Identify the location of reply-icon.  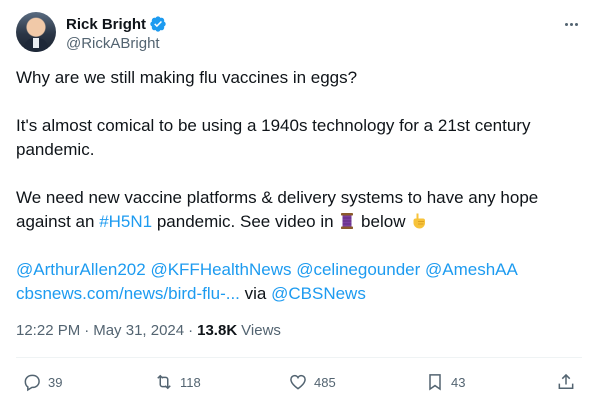
(32, 383).